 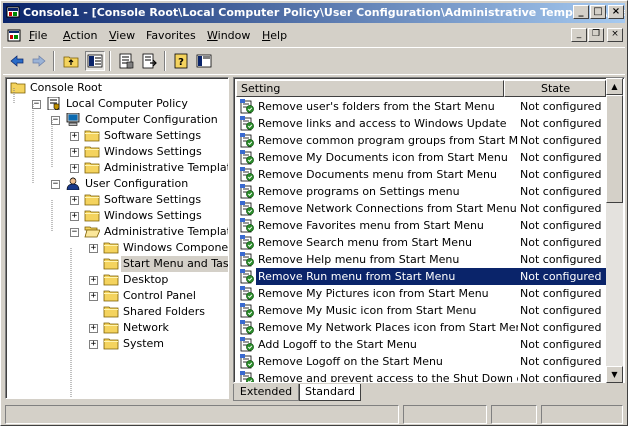 I want to click on up-one-level-button, so click(x=71, y=61).